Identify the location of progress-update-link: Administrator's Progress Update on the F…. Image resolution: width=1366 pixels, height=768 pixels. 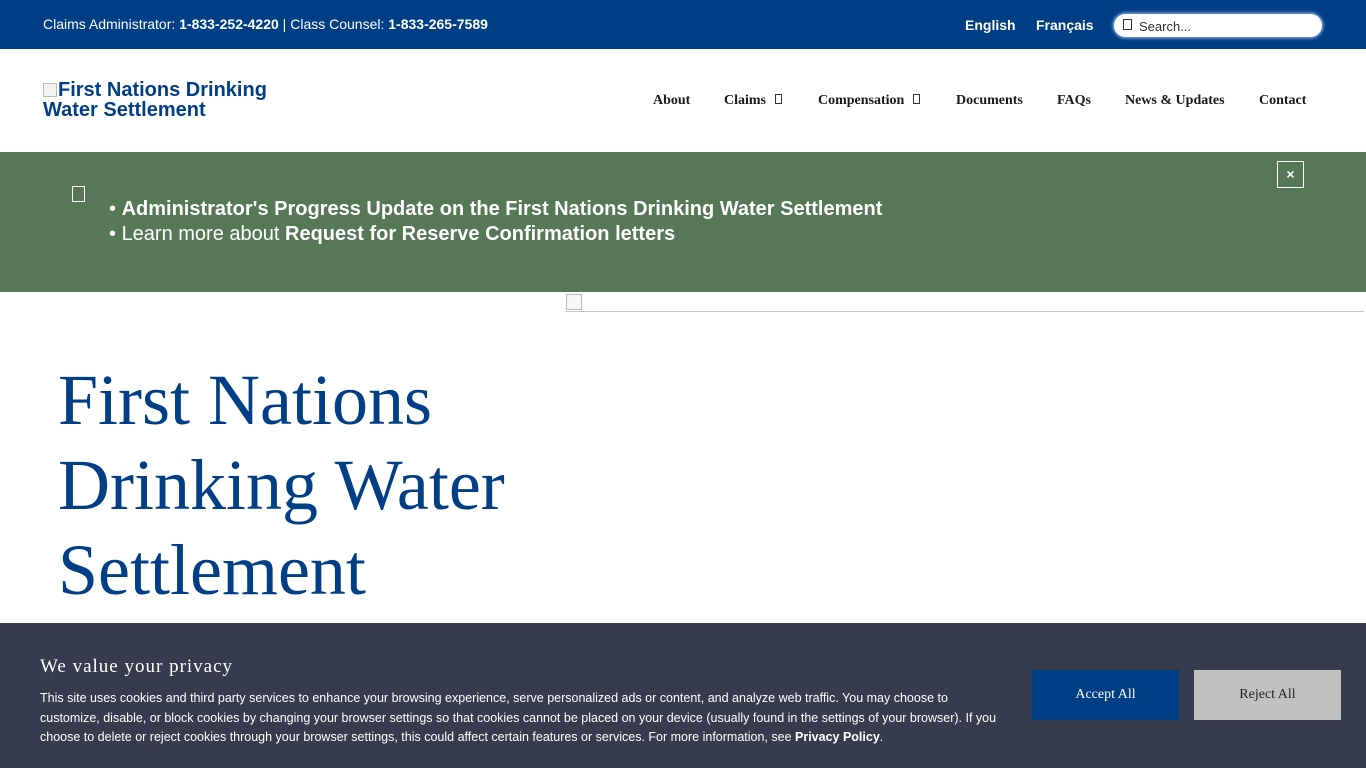
(502, 209).